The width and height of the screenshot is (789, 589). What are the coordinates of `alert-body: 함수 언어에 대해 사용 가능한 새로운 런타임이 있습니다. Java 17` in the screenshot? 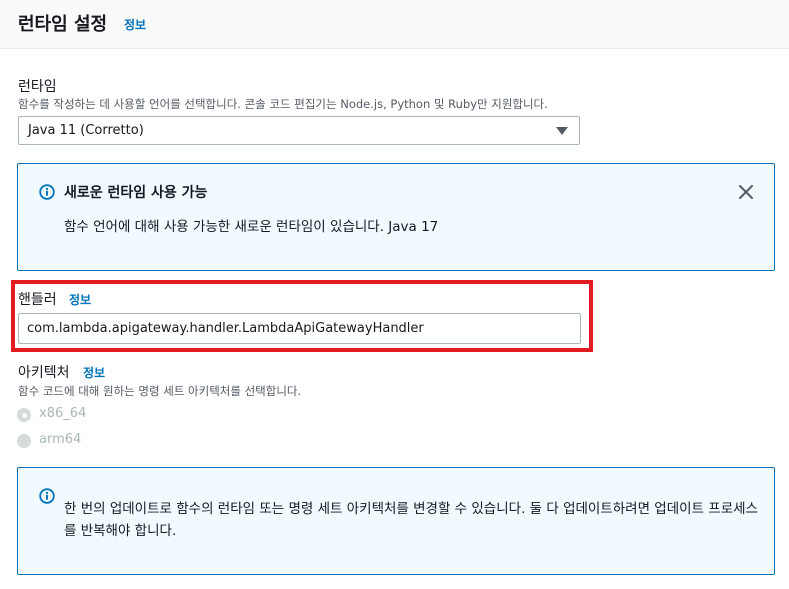 It's located at (251, 227).